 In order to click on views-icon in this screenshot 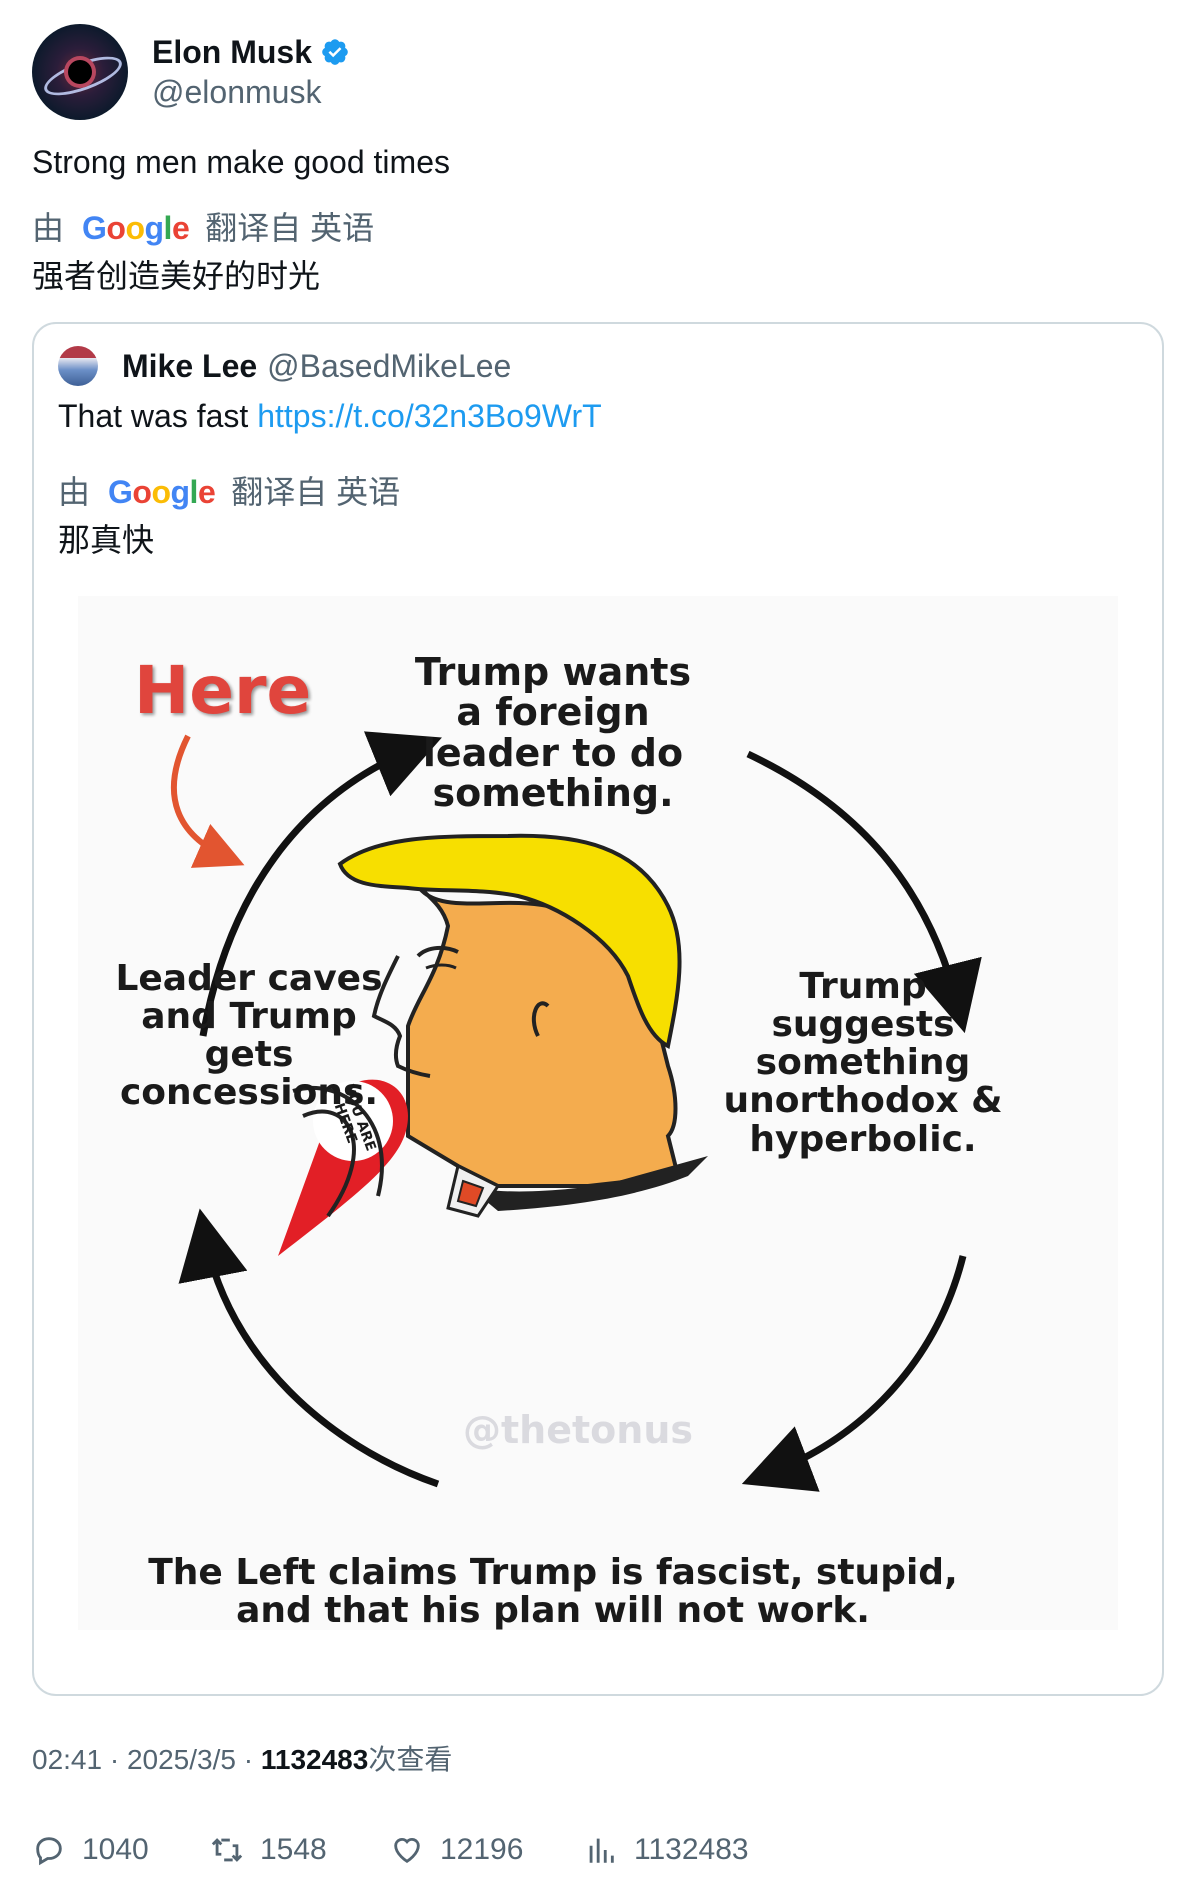, I will do `click(601, 1850)`.